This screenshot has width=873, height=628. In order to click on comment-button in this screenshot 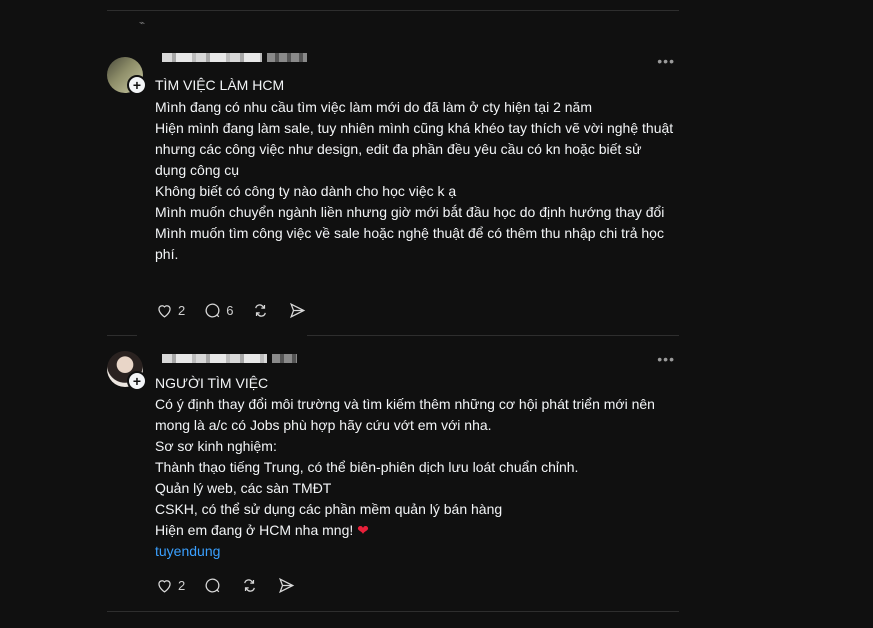, I will do `click(212, 585)`.